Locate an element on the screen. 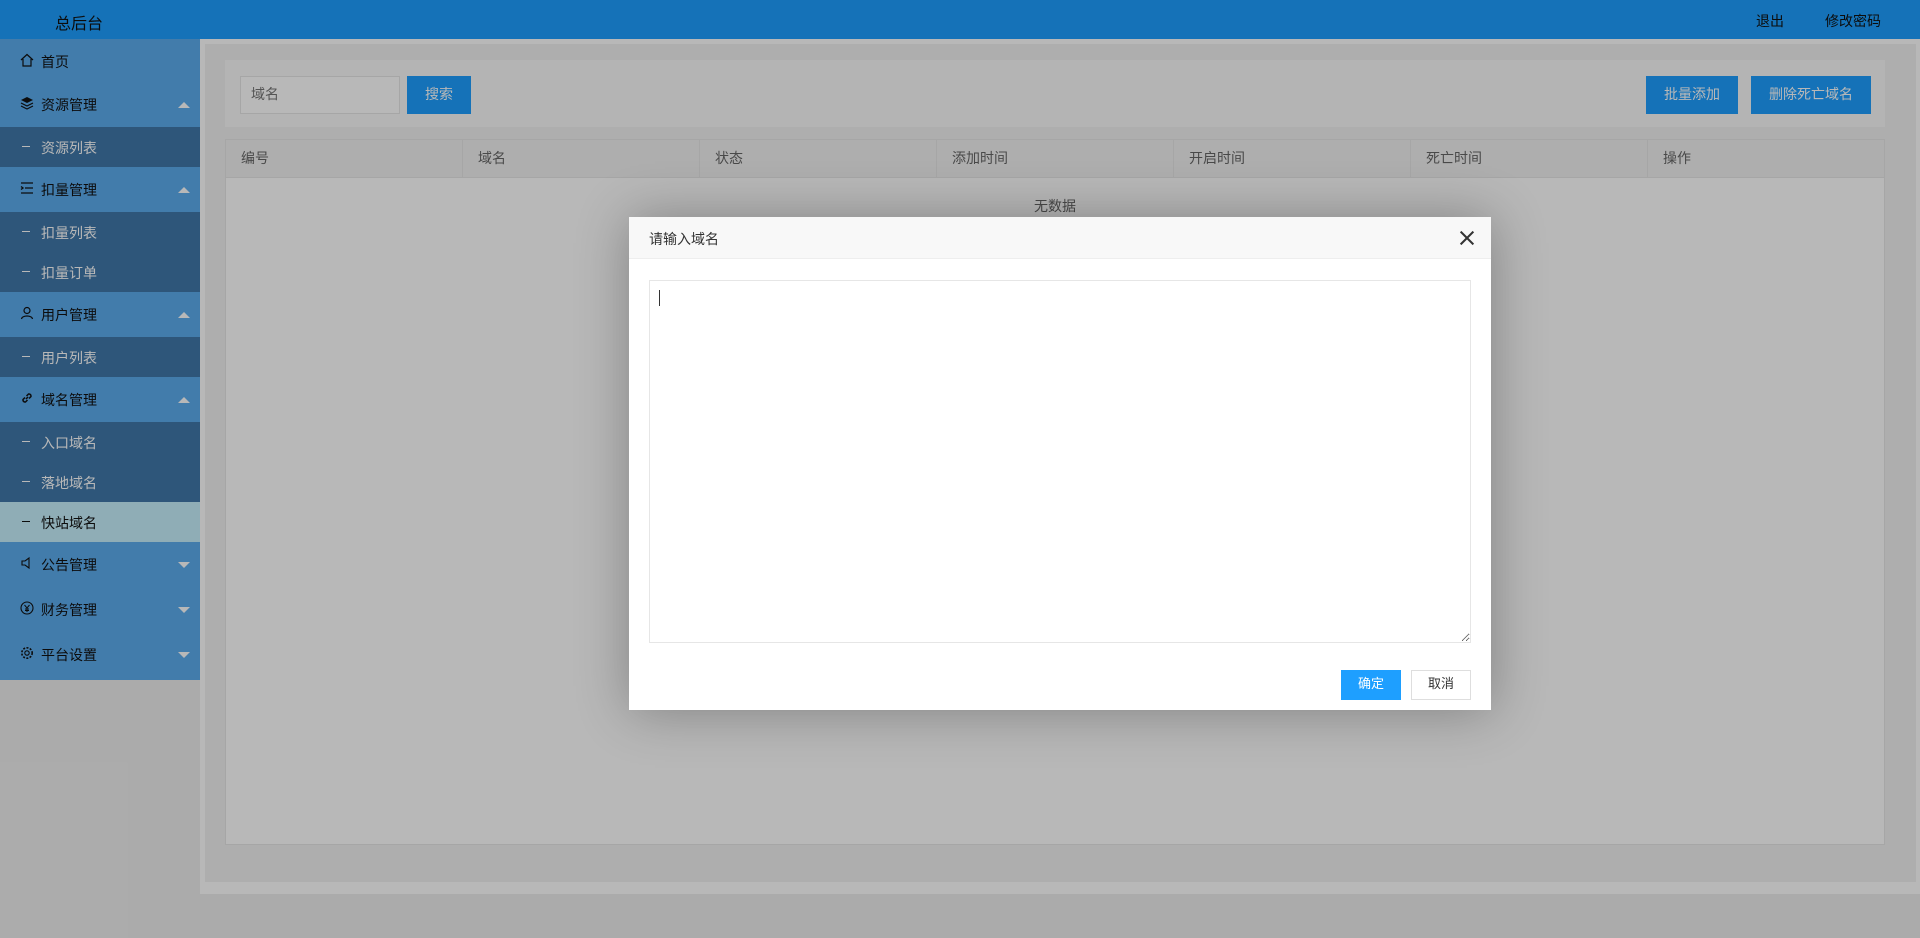  cancel-button: 取消 is located at coordinates (1441, 685).